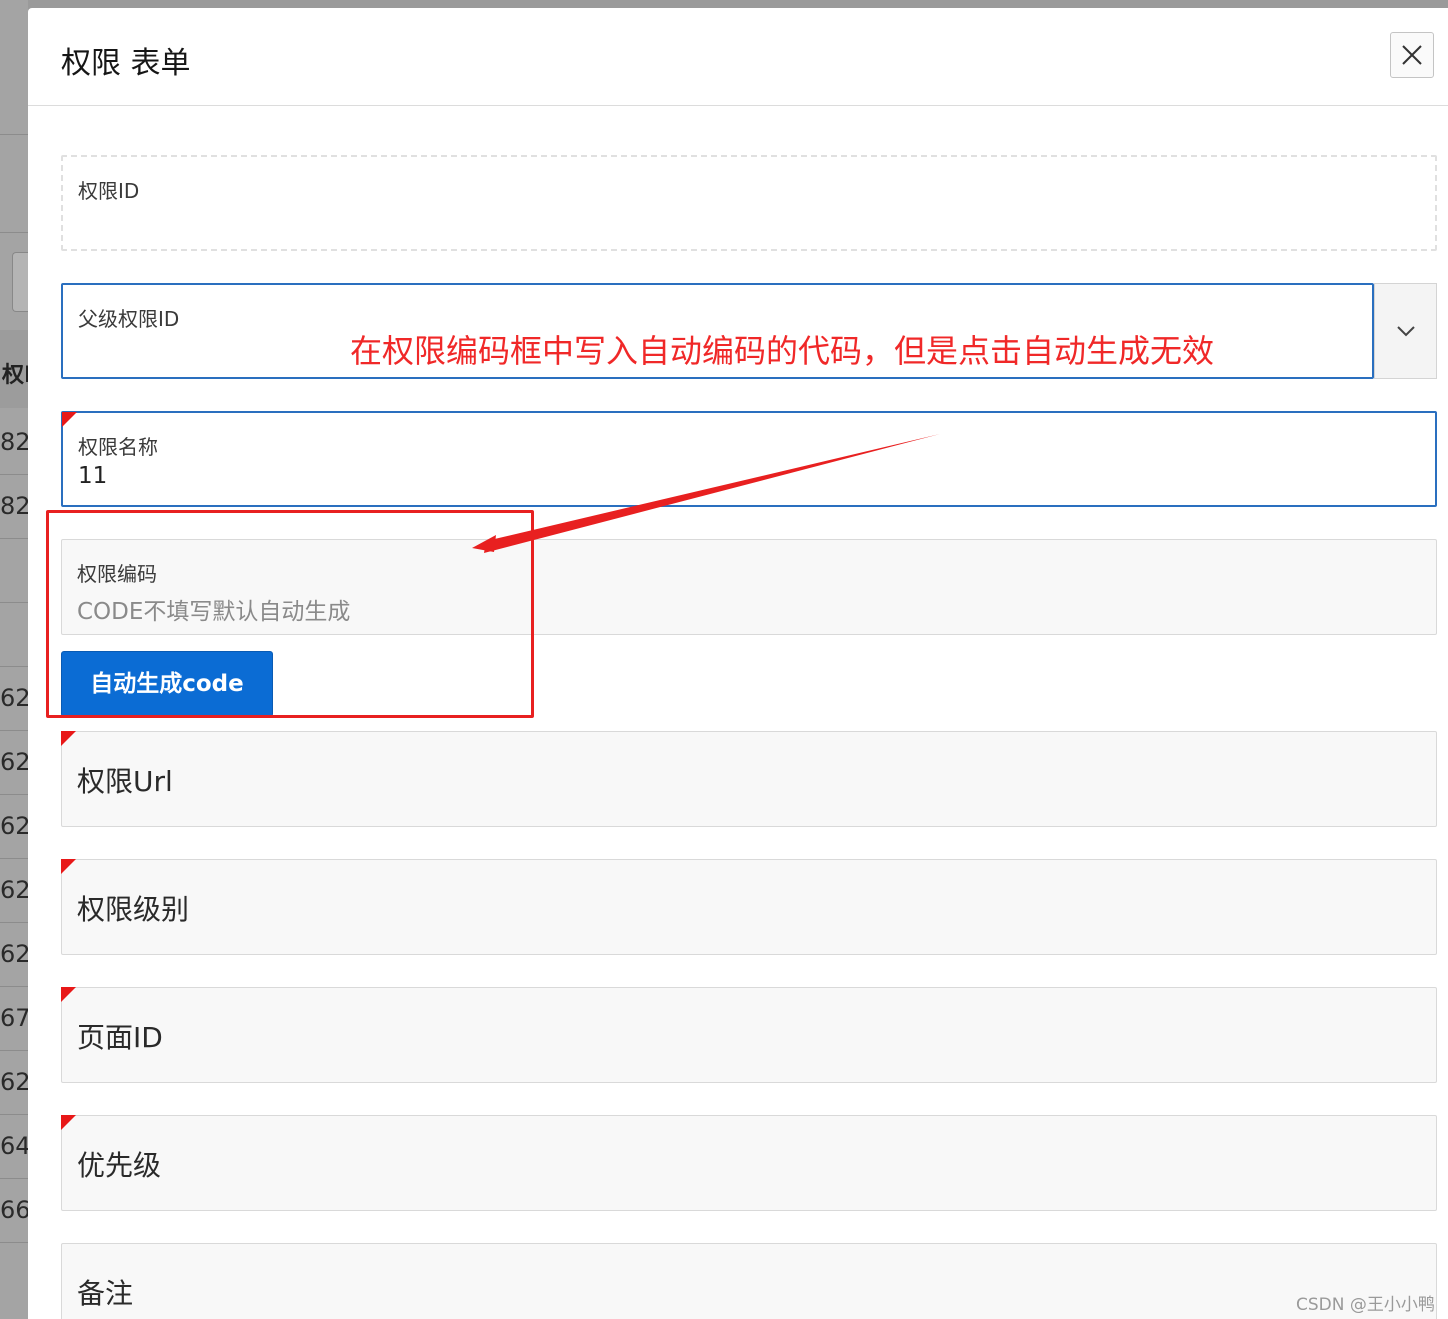 This screenshot has width=1448, height=1319. I want to click on close-button, so click(1412, 55).